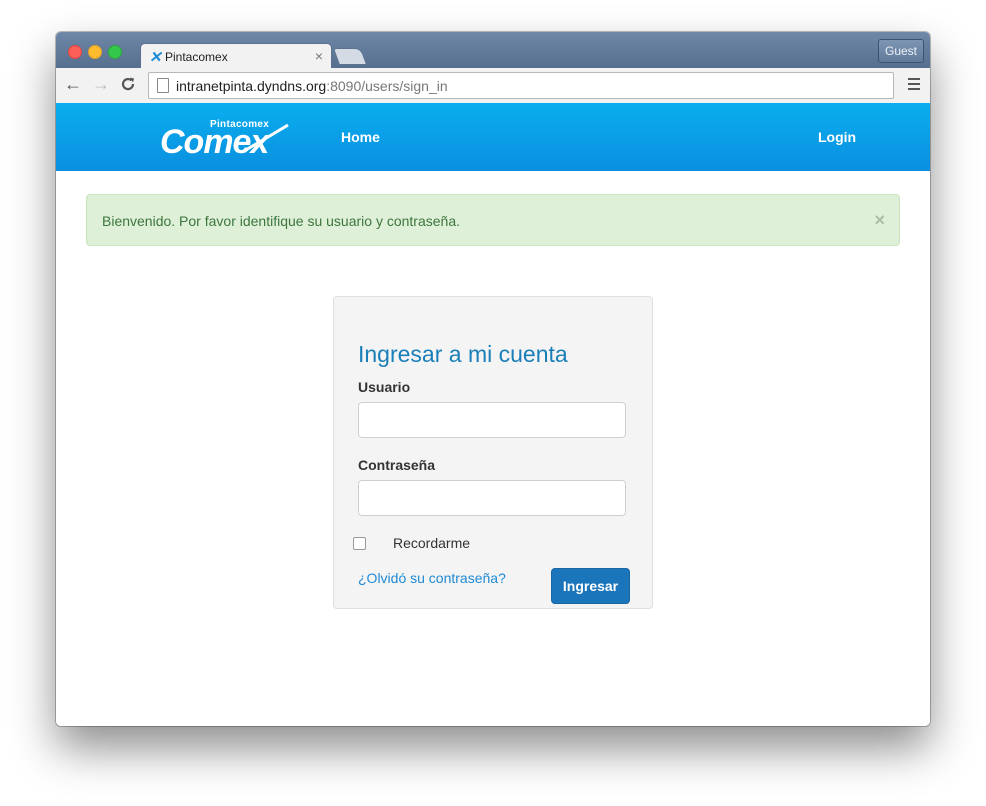 This screenshot has width=986, height=806. I want to click on minimize-window-button, so click(95, 52).